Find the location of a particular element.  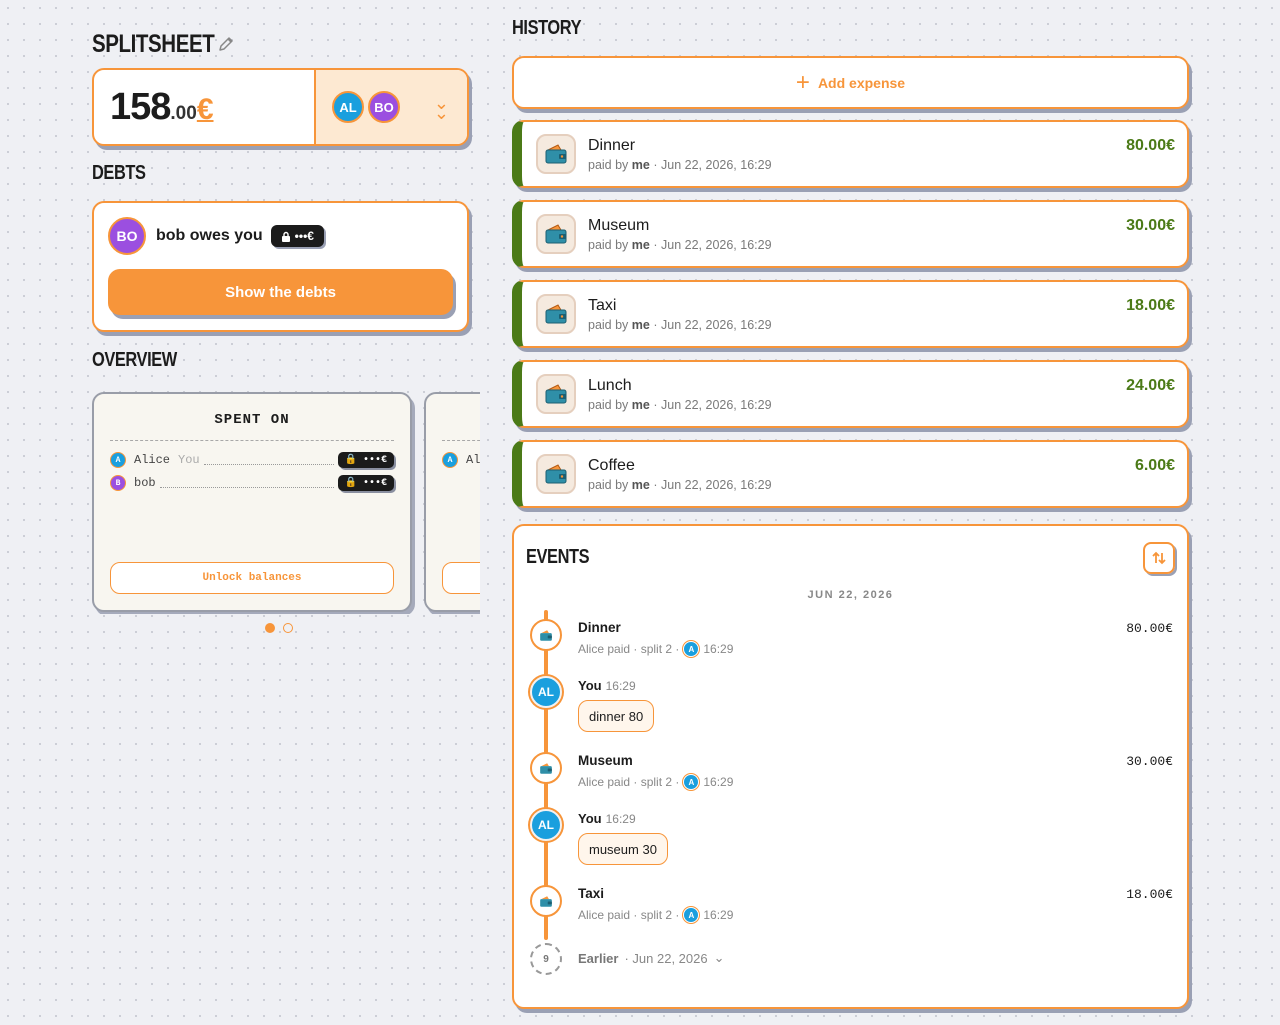

history-heading: HISTORY is located at coordinates (547, 28).